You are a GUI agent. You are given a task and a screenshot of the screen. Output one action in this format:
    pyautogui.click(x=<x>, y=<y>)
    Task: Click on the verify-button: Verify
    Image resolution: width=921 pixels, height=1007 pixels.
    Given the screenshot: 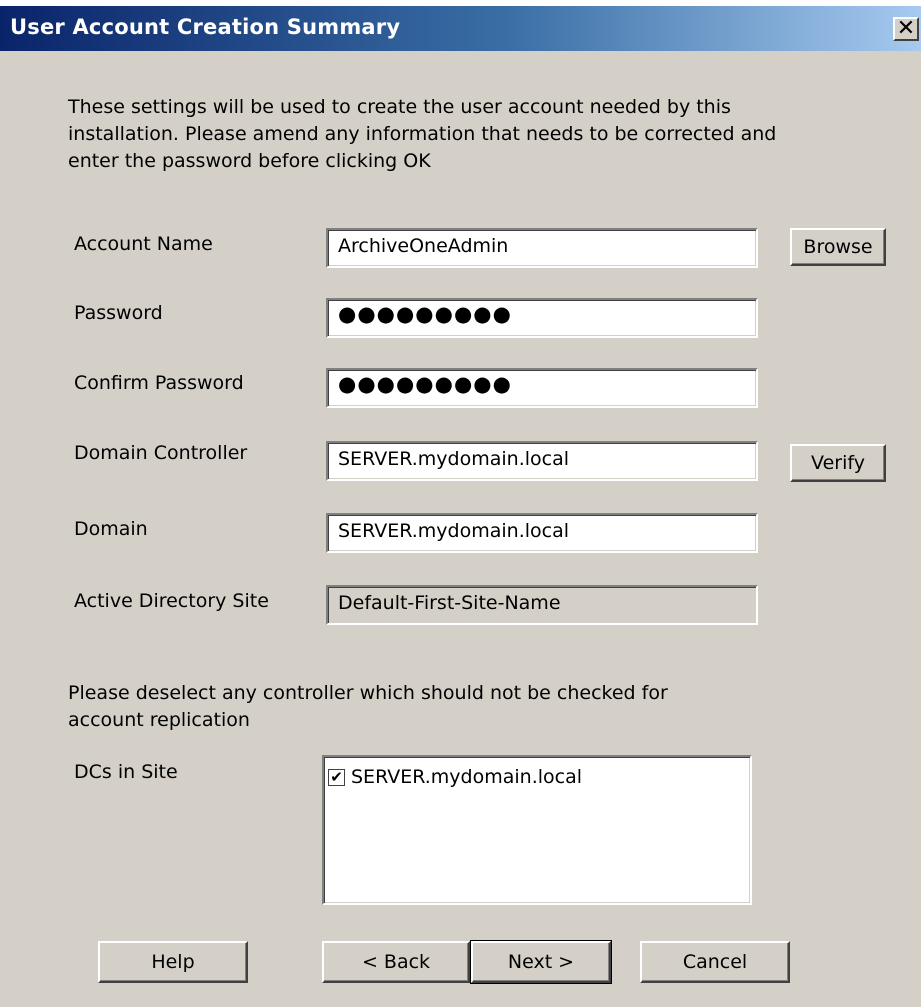 What is the action you would take?
    pyautogui.click(x=838, y=463)
    